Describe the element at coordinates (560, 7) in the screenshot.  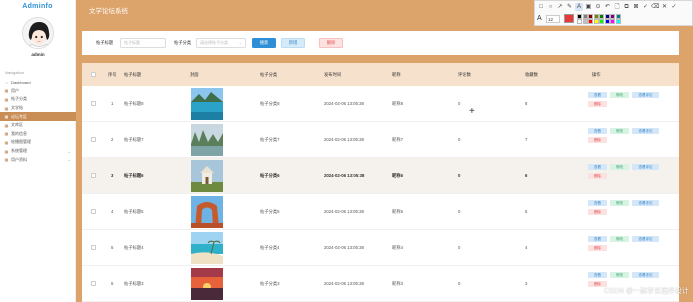
I see `arrow-tool-icon: ↗` at that location.